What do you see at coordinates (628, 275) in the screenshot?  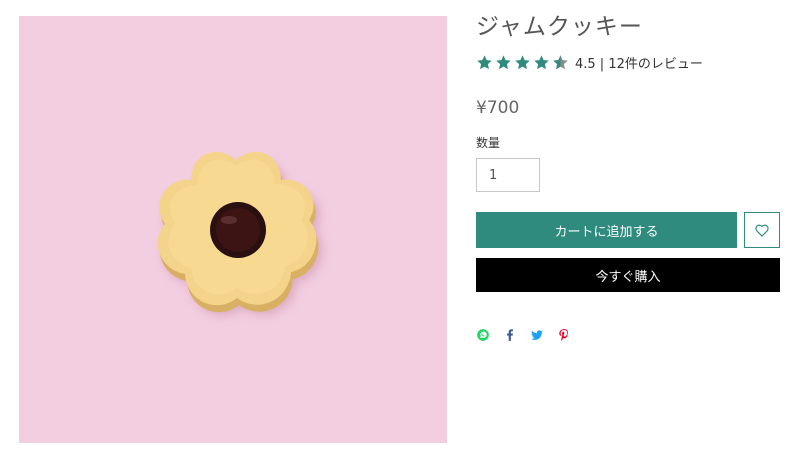 I see `buy-now-button: 今すぐ購入` at bounding box center [628, 275].